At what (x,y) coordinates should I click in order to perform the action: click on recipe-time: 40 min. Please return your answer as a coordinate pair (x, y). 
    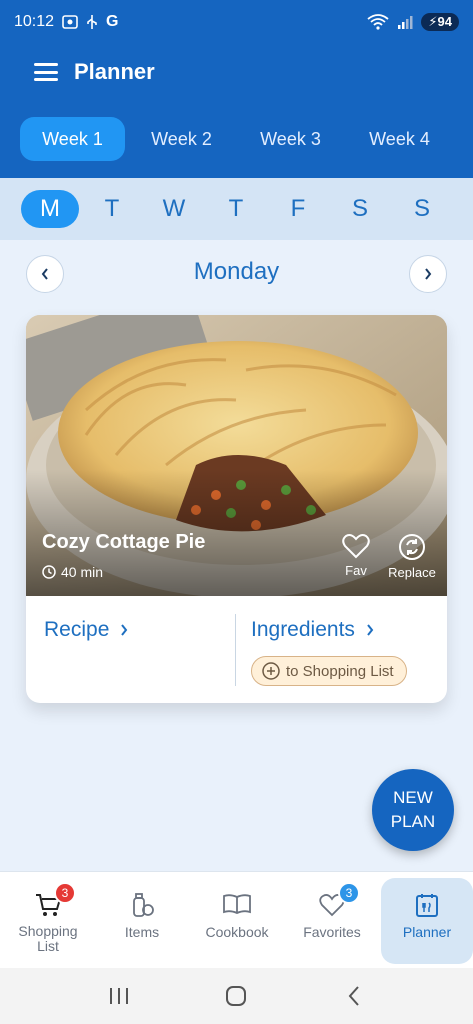
    Looking at the image, I should click on (72, 572).